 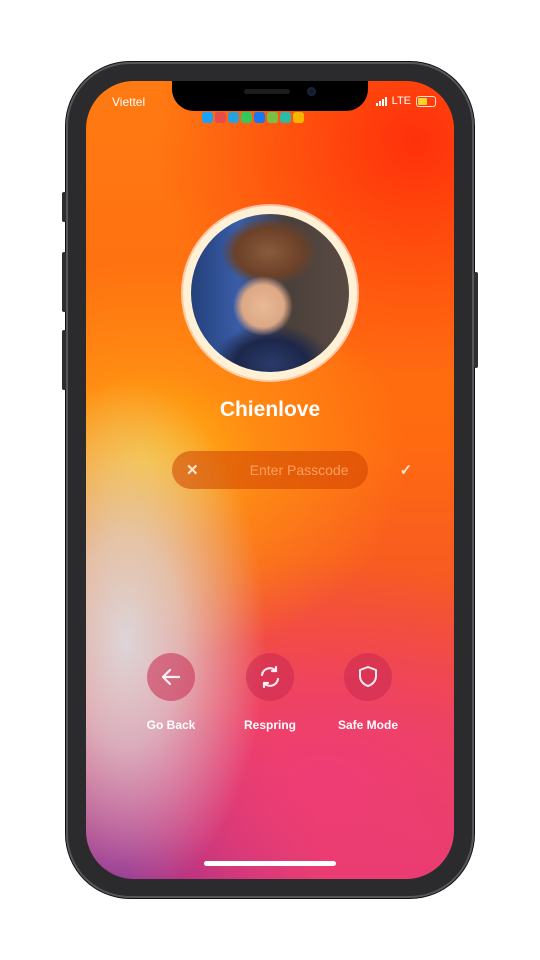 I want to click on facebook-icon, so click(x=259, y=117).